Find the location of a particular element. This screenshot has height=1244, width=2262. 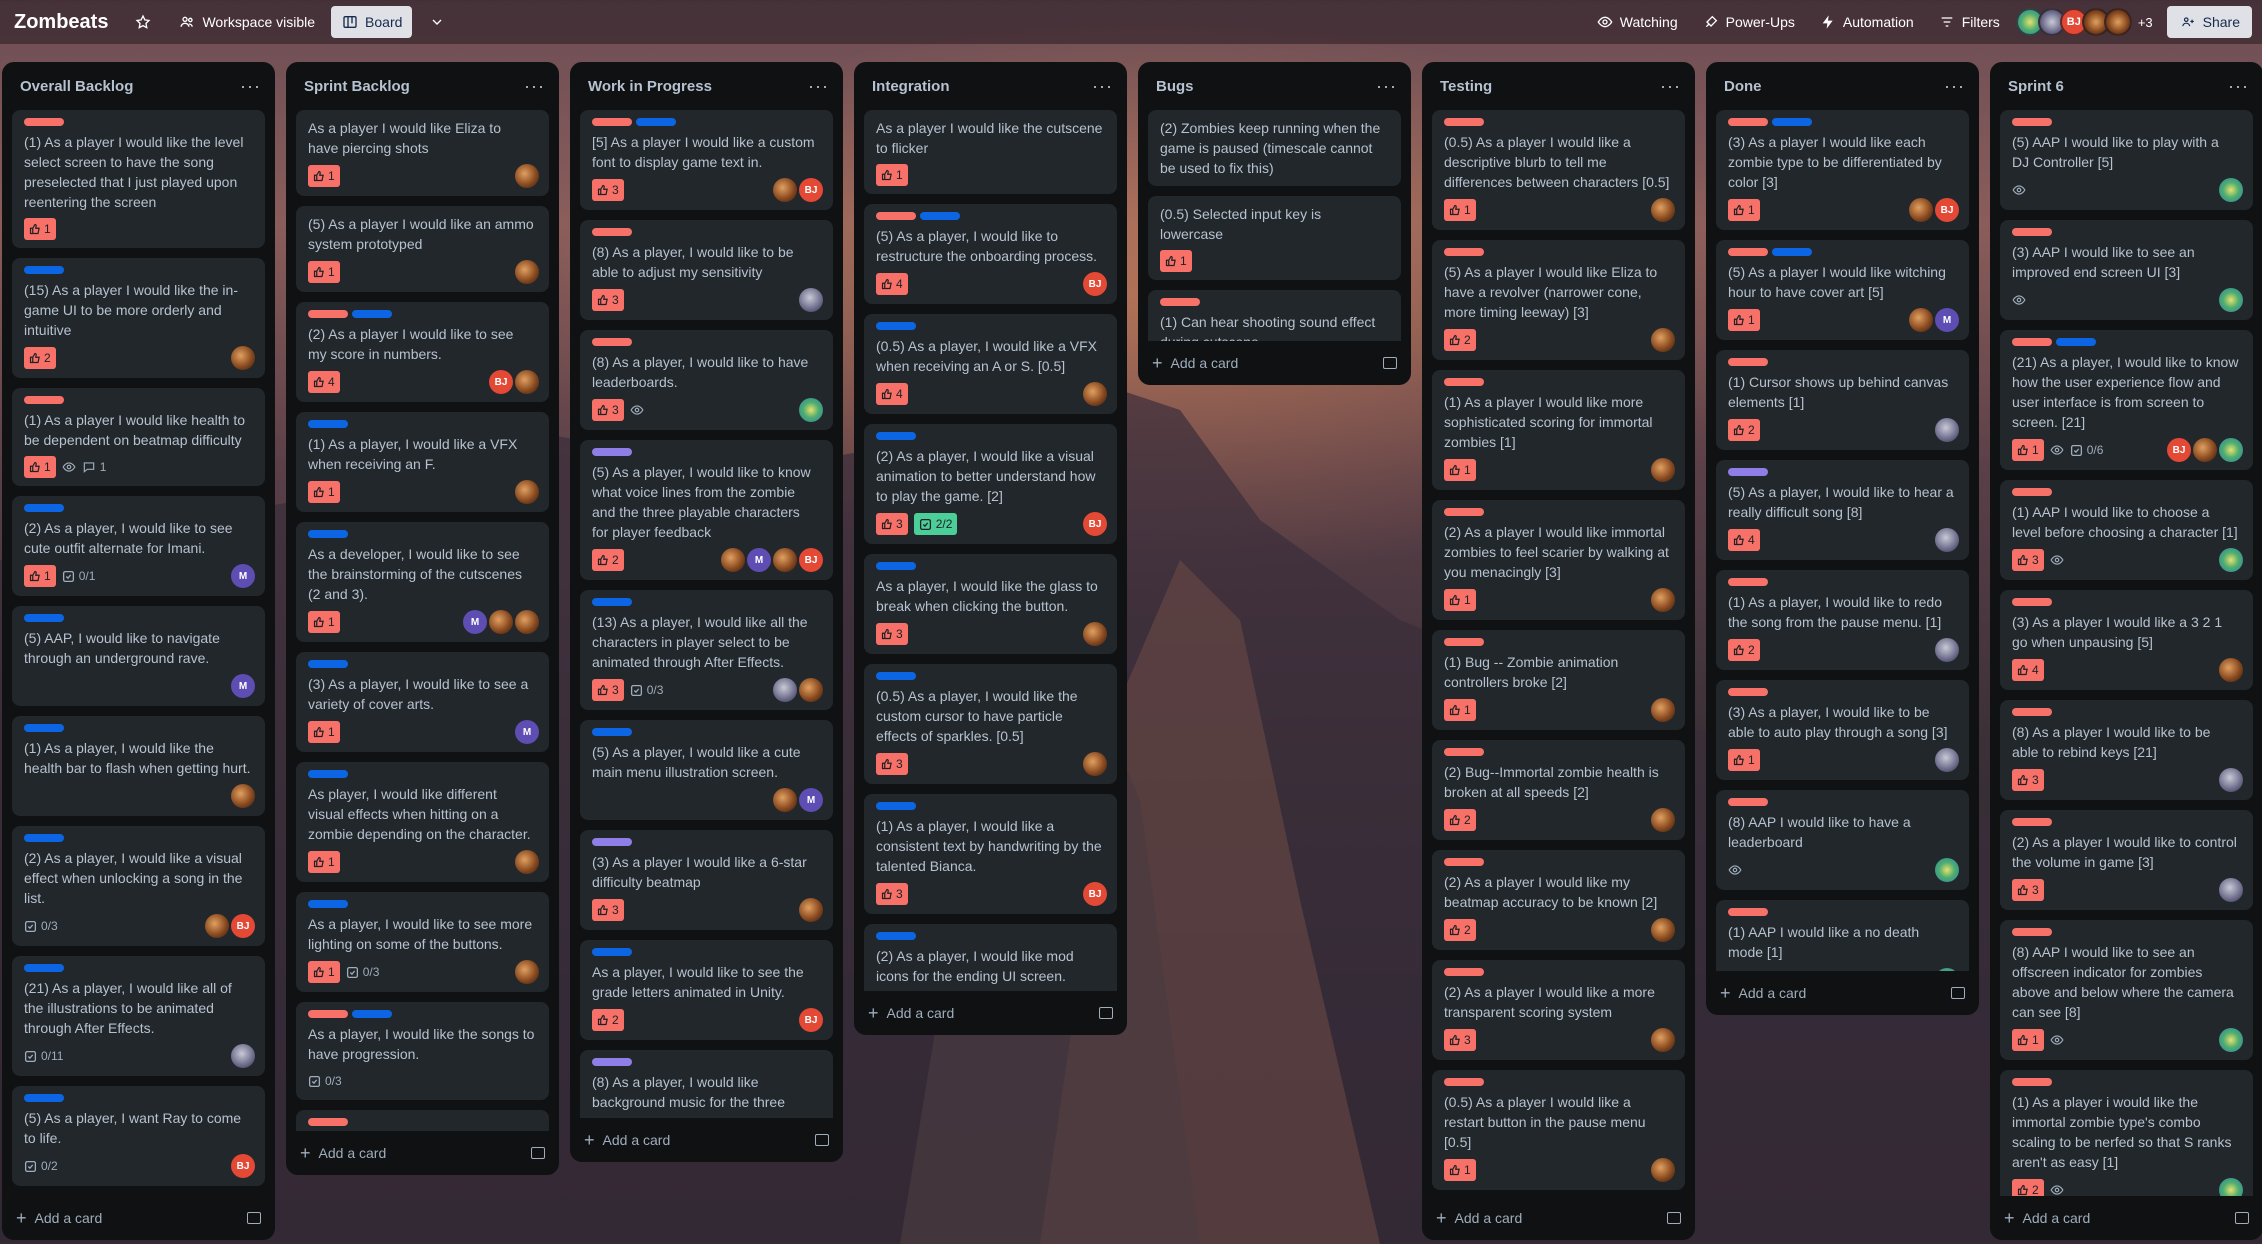

automation-button: Automation is located at coordinates (1866, 22).